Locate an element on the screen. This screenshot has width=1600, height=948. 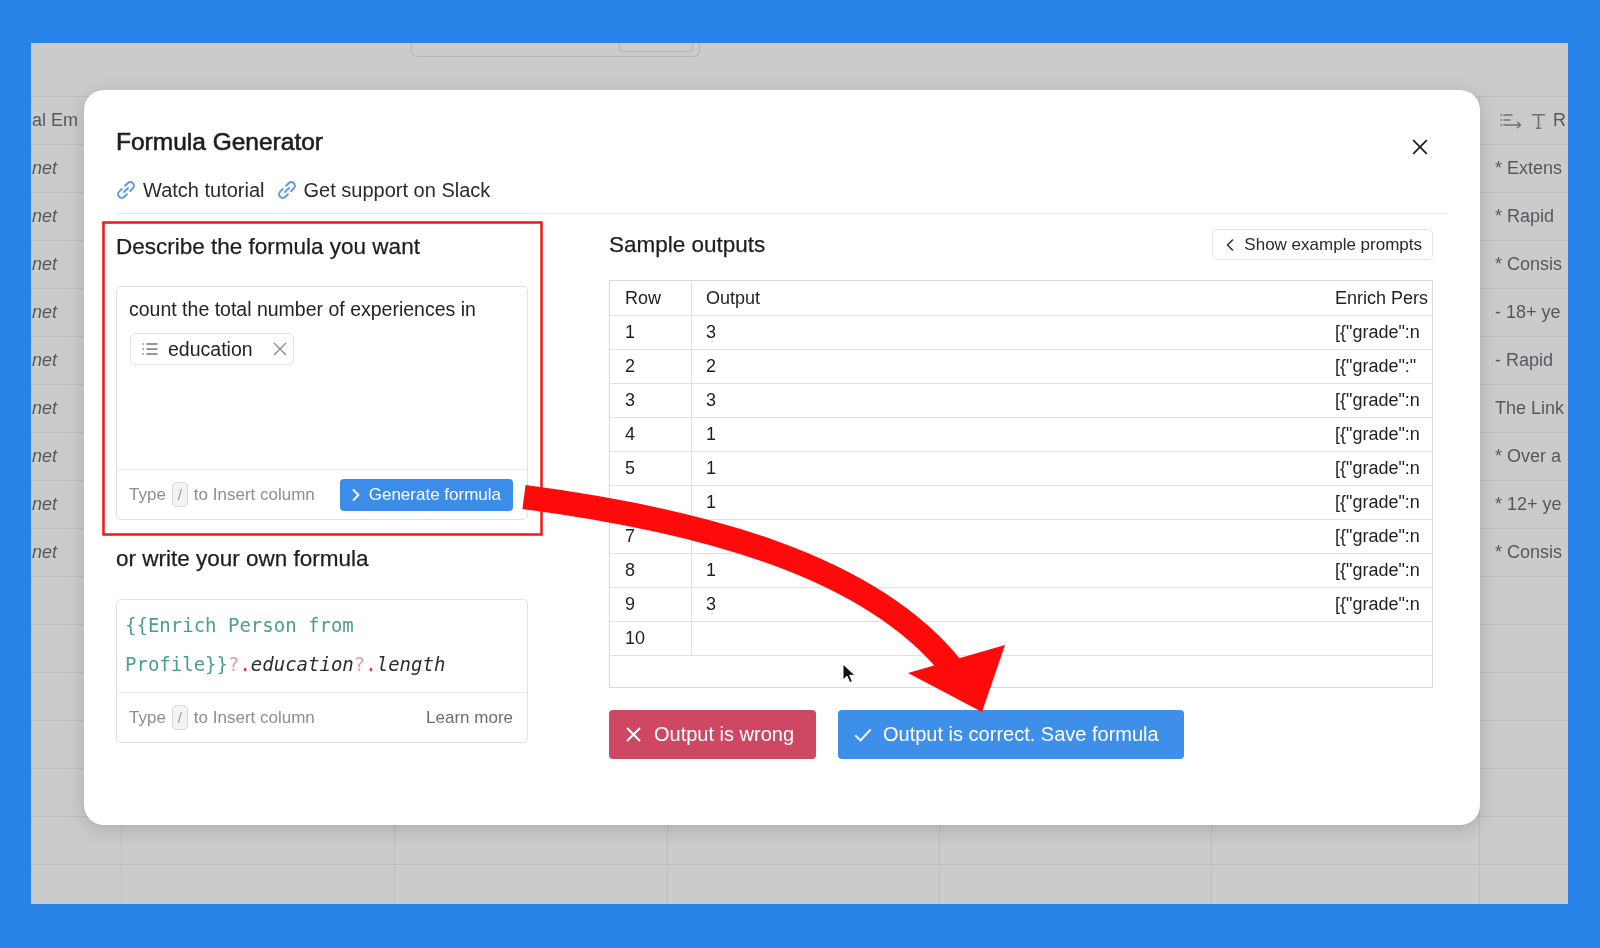
table-cell: 5 is located at coordinates (651, 469).